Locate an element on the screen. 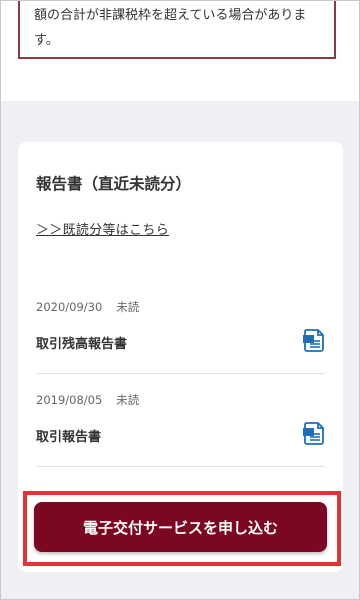  notice-line-2: す。 is located at coordinates (46, 40).